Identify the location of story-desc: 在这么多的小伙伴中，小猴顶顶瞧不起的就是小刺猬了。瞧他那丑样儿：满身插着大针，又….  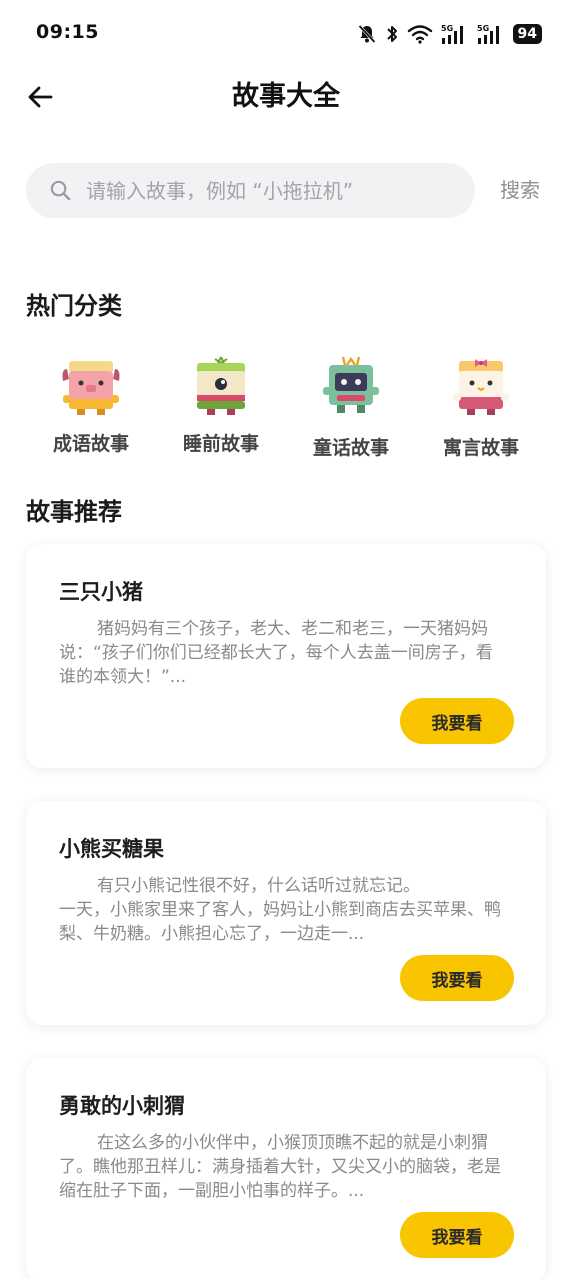
(280, 1167).